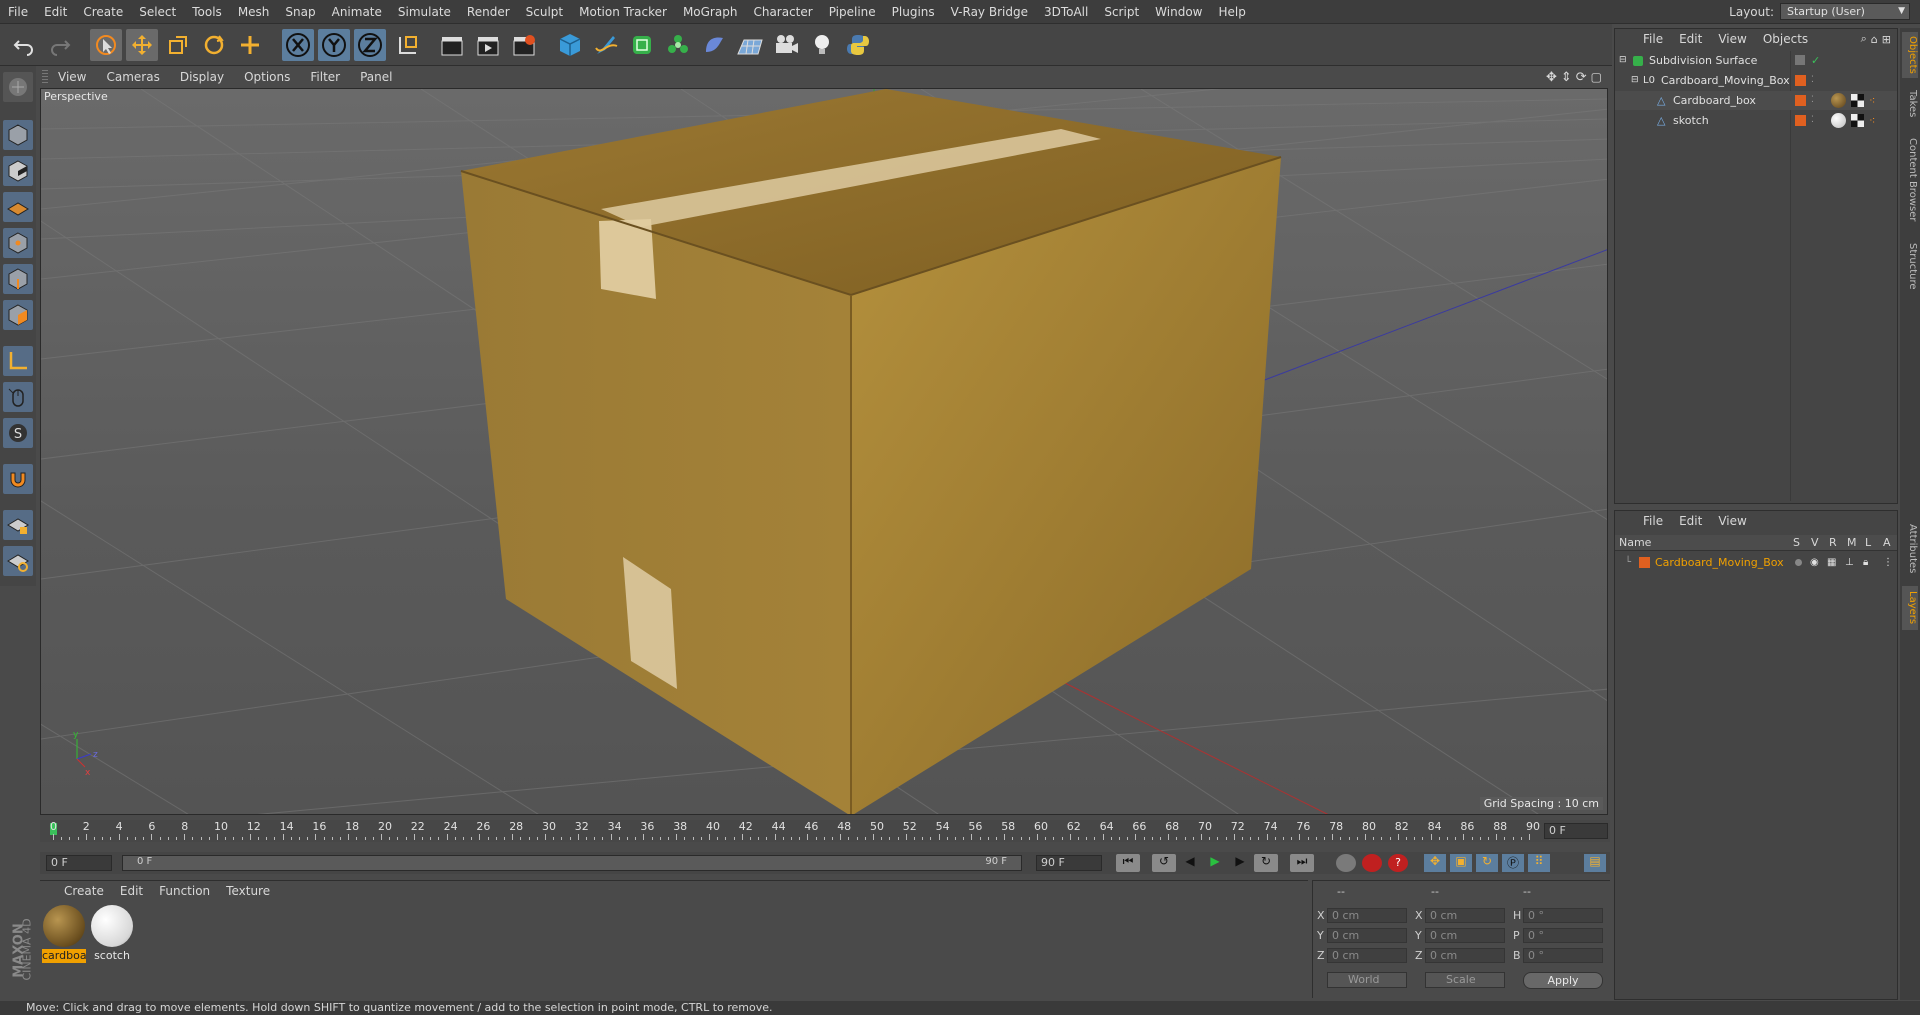 Image resolution: width=1920 pixels, height=1015 pixels. What do you see at coordinates (184, 891) in the screenshot?
I see `material-menu-function: Function` at bounding box center [184, 891].